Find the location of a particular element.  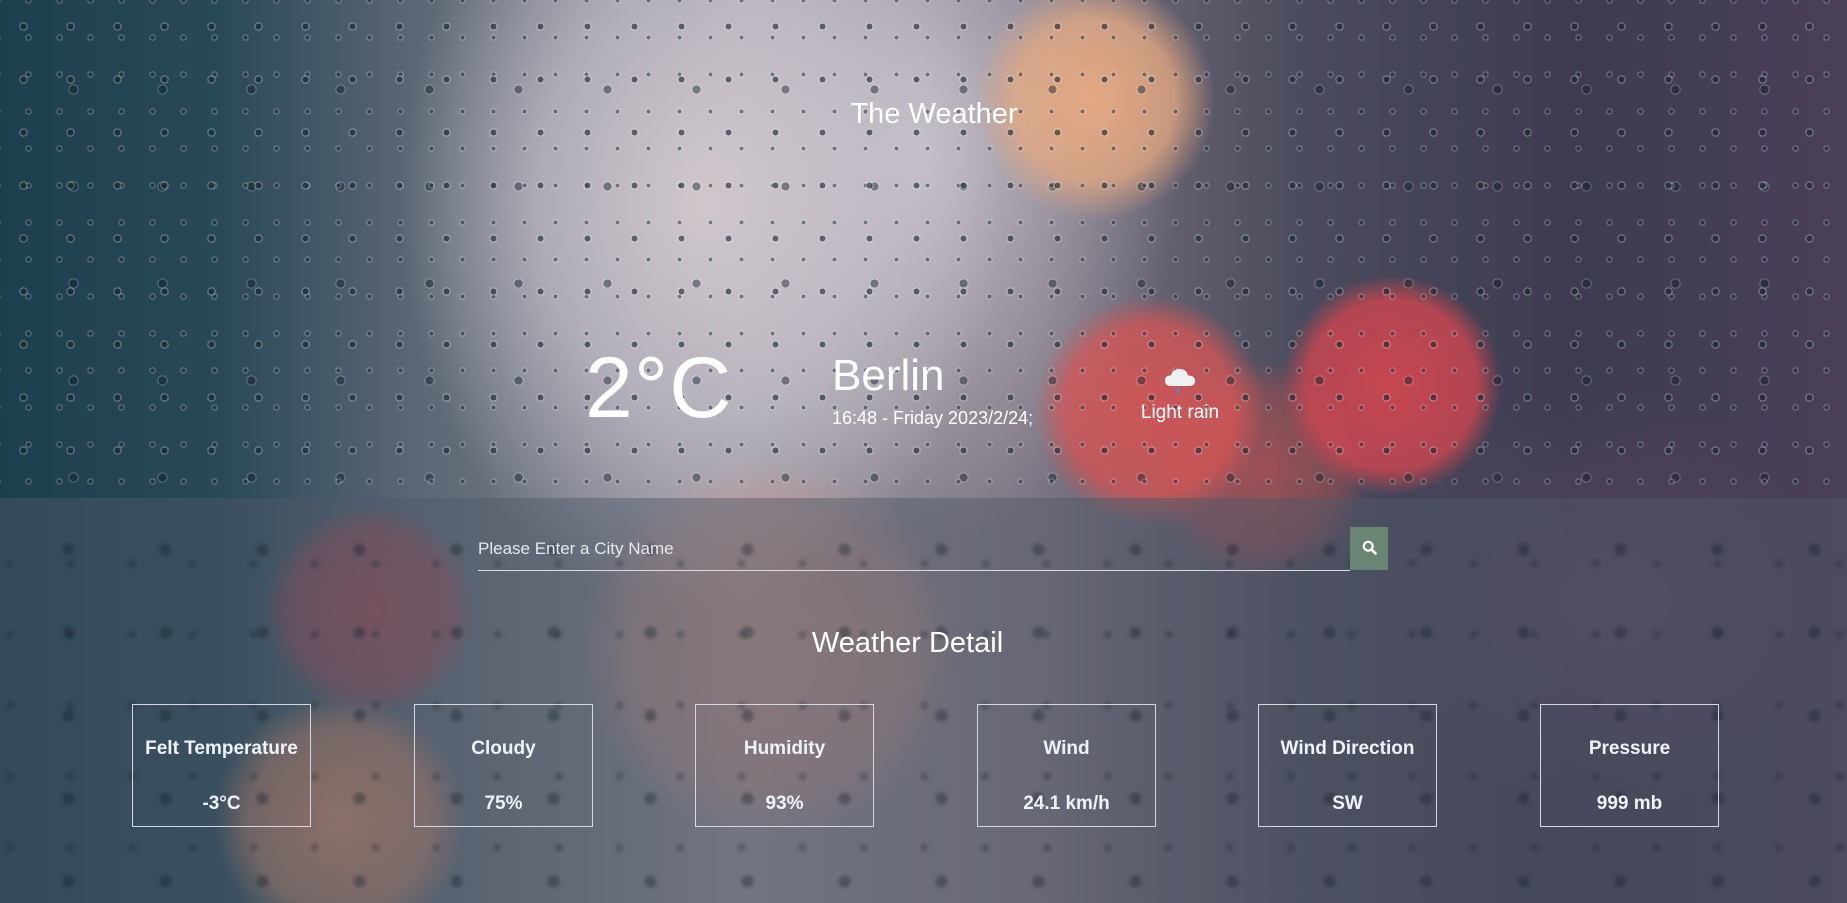

detail-card-label: Felt Temperature is located at coordinates (221, 748).